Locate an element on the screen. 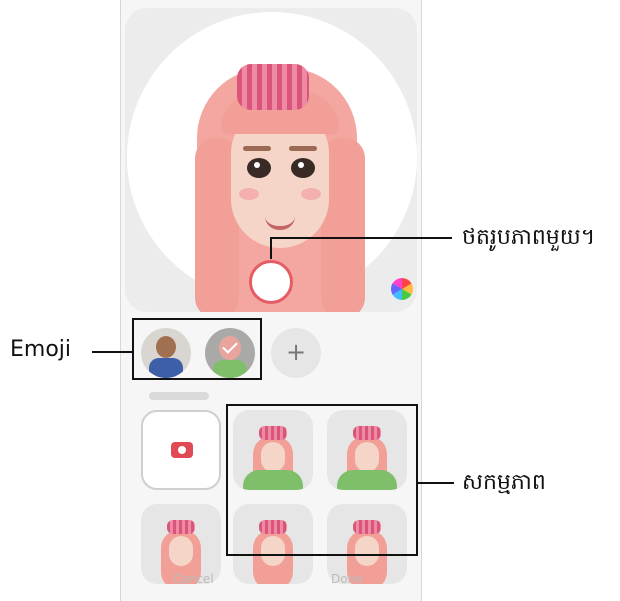 This screenshot has width=620, height=601. avatar-cheek-left is located at coordinates (249, 194).